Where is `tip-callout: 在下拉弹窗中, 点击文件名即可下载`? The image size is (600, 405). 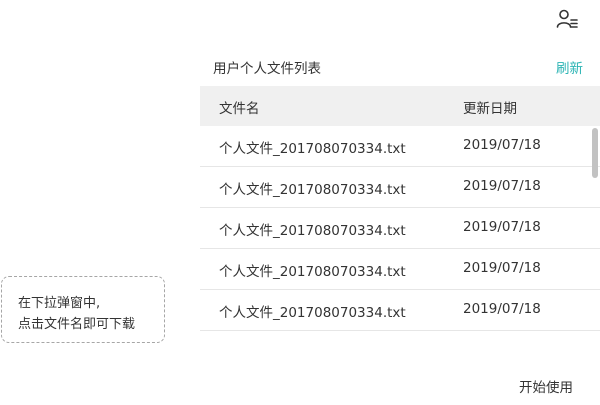
tip-callout: 在下拉弹窗中, 点击文件名即可下载 is located at coordinates (83, 309).